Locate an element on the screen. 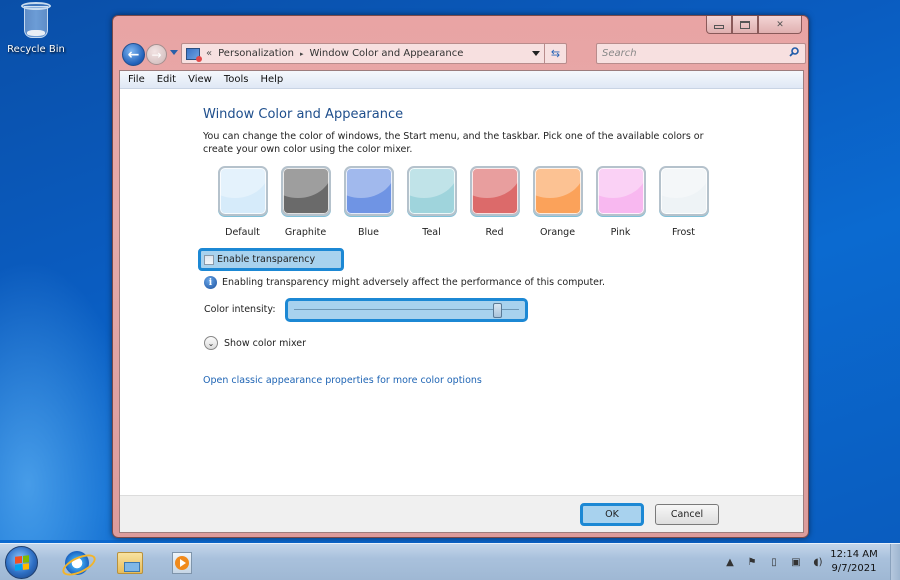 Image resolution: width=900 pixels, height=580 pixels. swatch-label: Blue is located at coordinates (368, 232).